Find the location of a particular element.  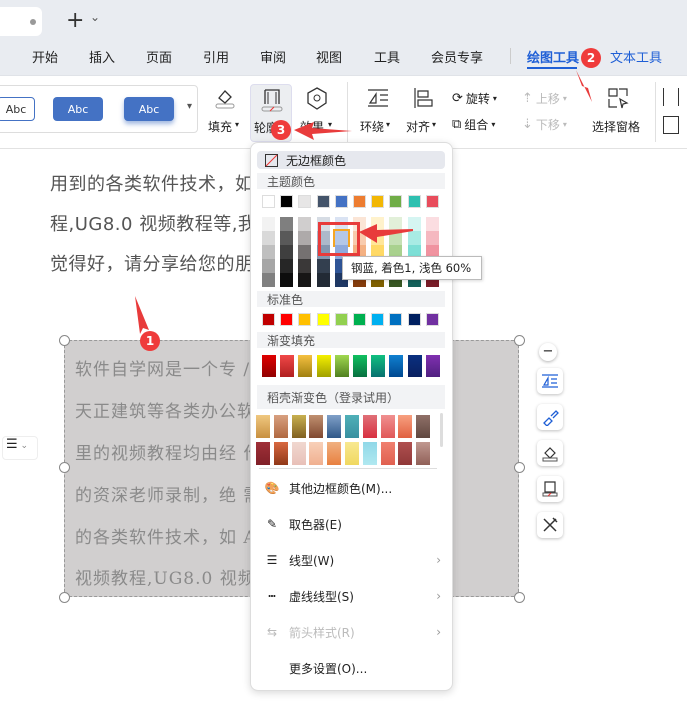

menu-tab-drawing-tools: 绘图工具 is located at coordinates (553, 56).